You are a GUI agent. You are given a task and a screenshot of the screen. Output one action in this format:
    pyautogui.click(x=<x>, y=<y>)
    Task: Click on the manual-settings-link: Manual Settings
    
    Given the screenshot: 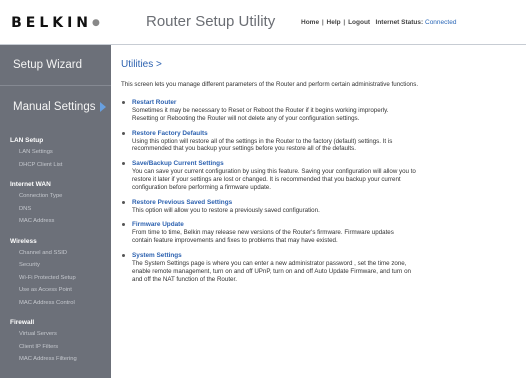 What is the action you would take?
    pyautogui.click(x=55, y=107)
    